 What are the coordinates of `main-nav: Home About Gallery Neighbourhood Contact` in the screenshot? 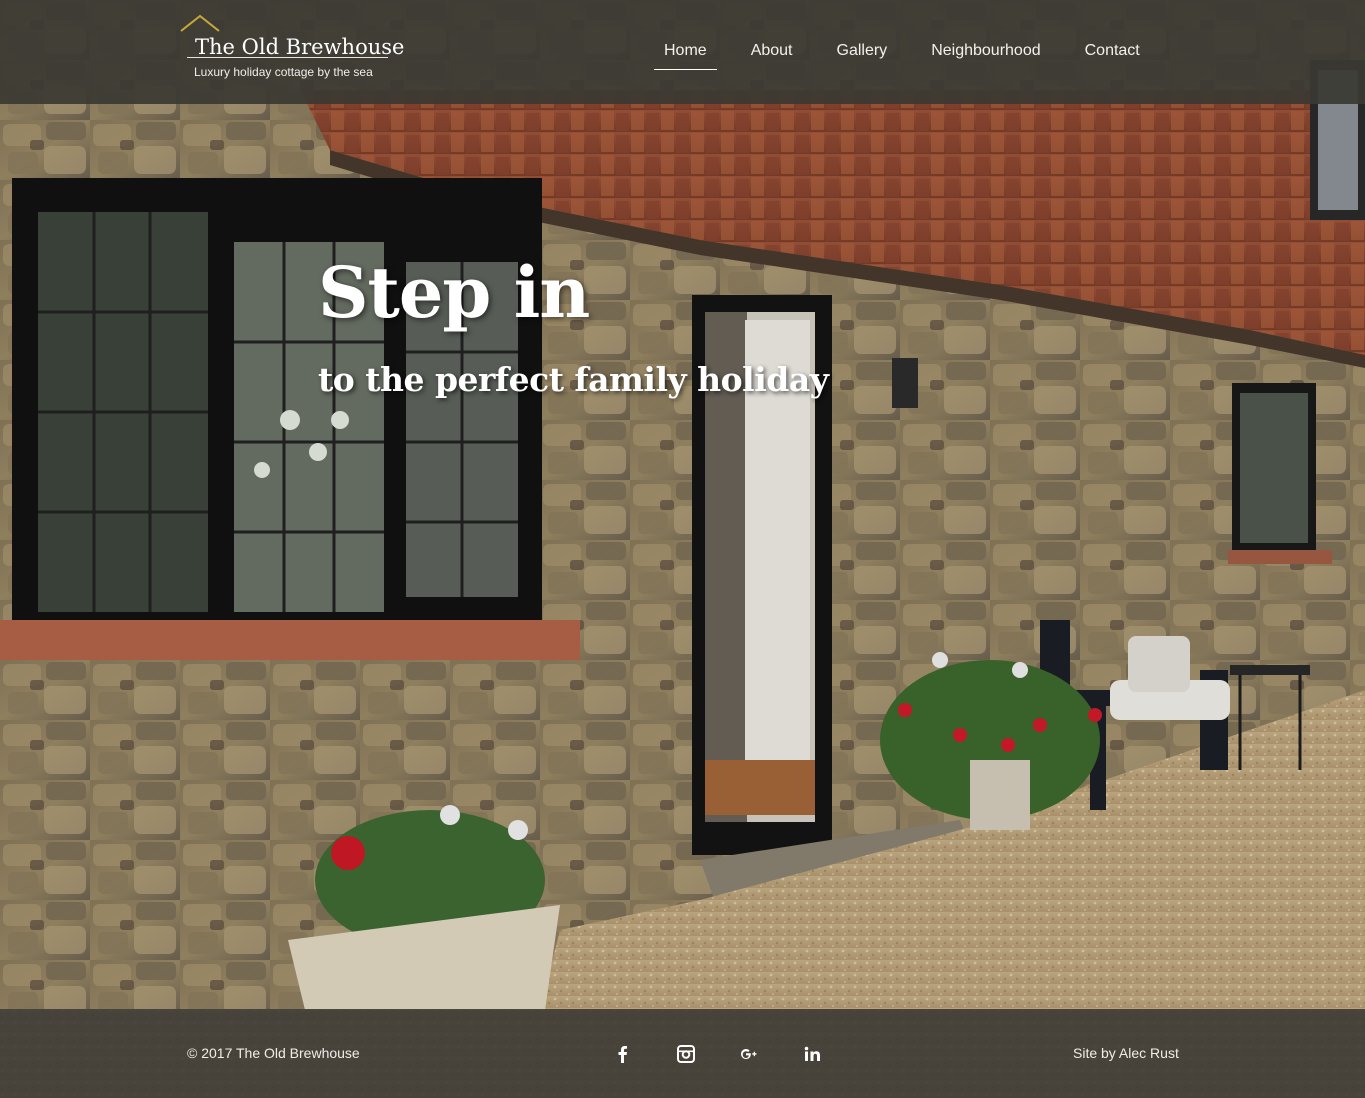 It's located at (902, 54).